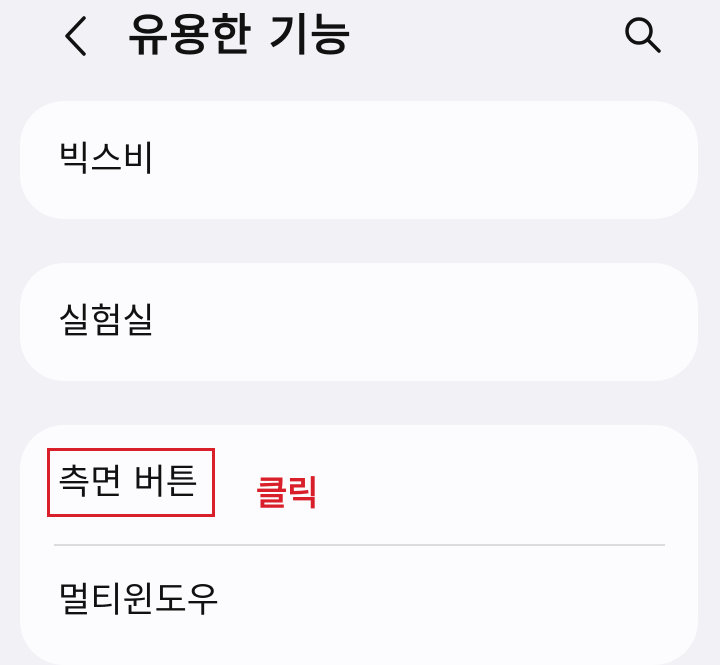 Image resolution: width=720 pixels, height=665 pixels. I want to click on app-header: 유용한 기능, so click(360, 39).